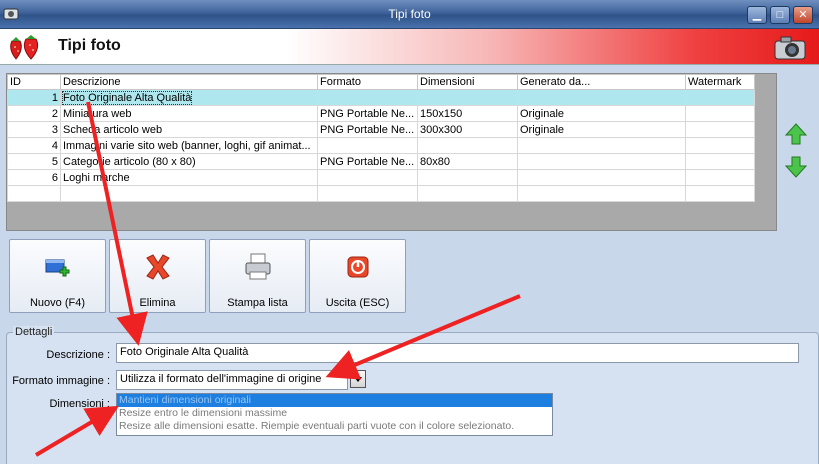 This screenshot has width=819, height=464. What do you see at coordinates (34, 97) in the screenshot?
I see `cell-id: 1` at bounding box center [34, 97].